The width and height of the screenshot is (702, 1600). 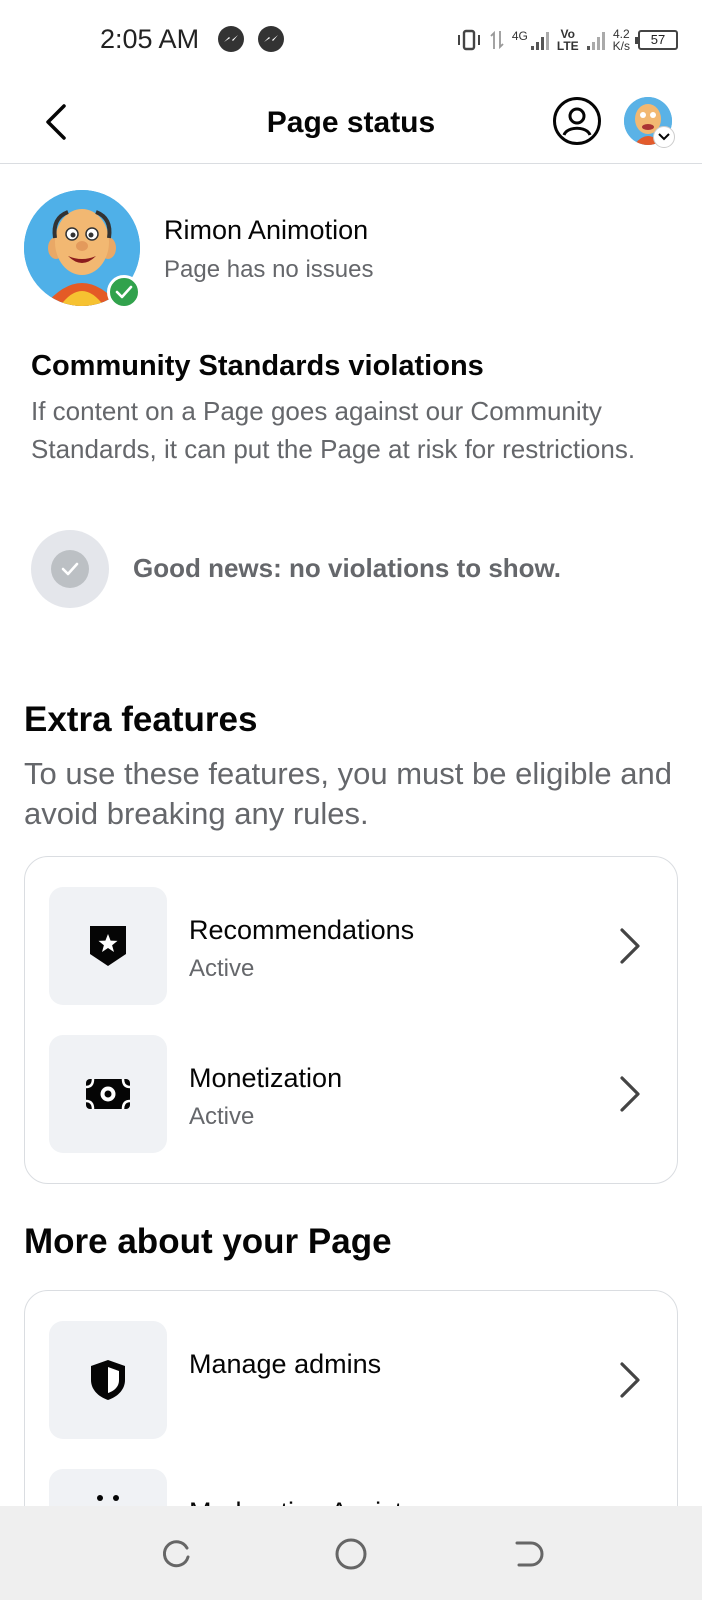 What do you see at coordinates (351, 1094) in the screenshot?
I see `monetization-row: Monetization Active` at bounding box center [351, 1094].